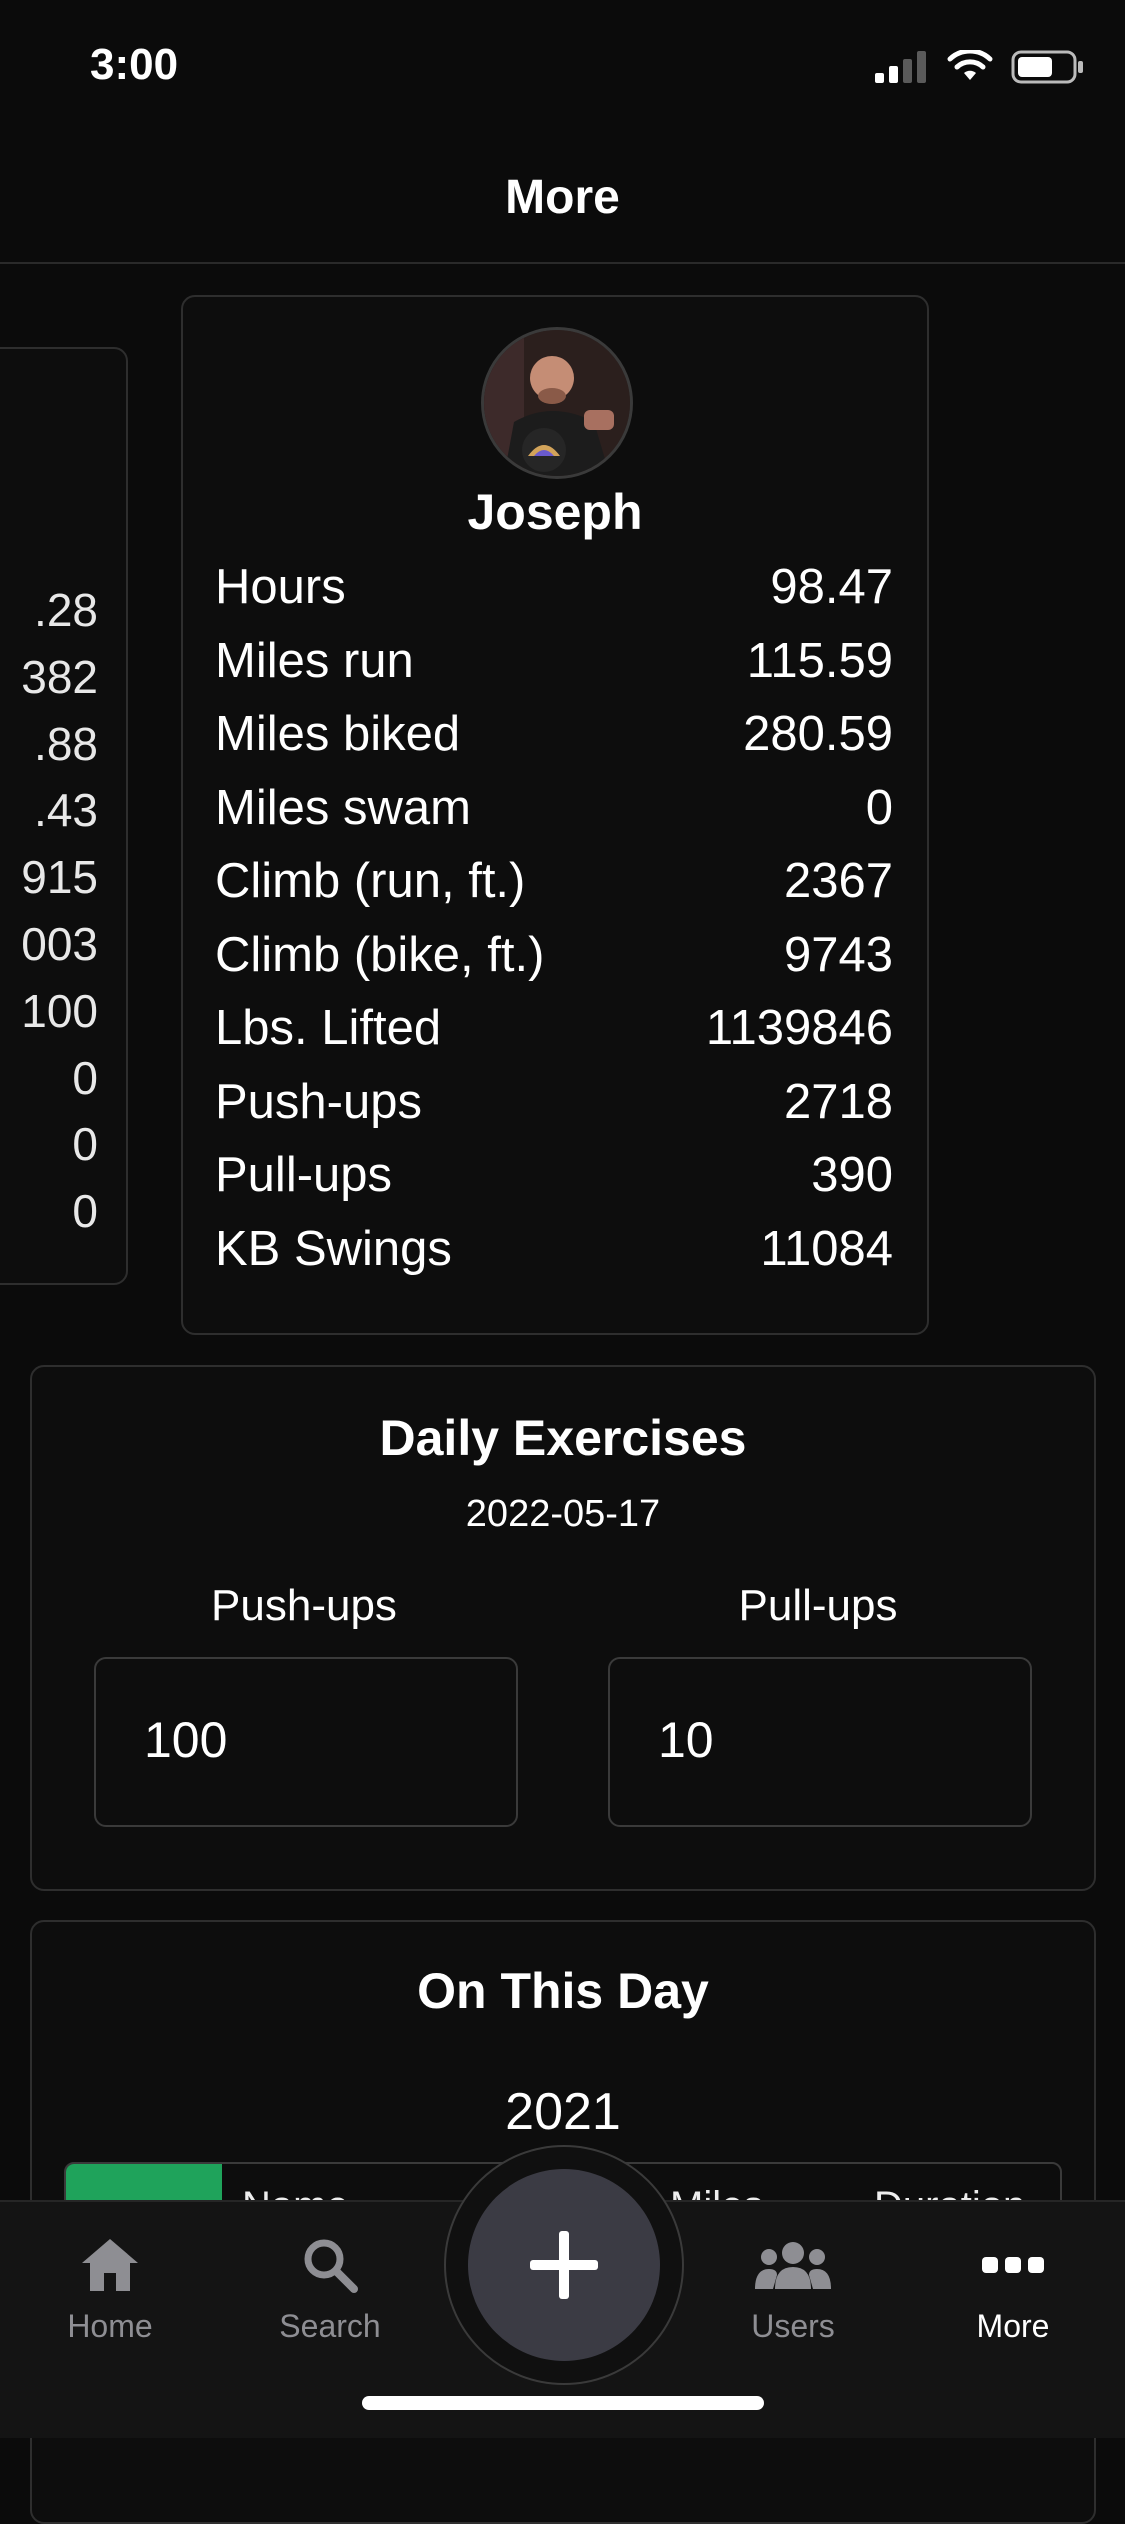  I want to click on stat-row-climb-run: Climb (run, ft.) 2367, so click(554, 882).